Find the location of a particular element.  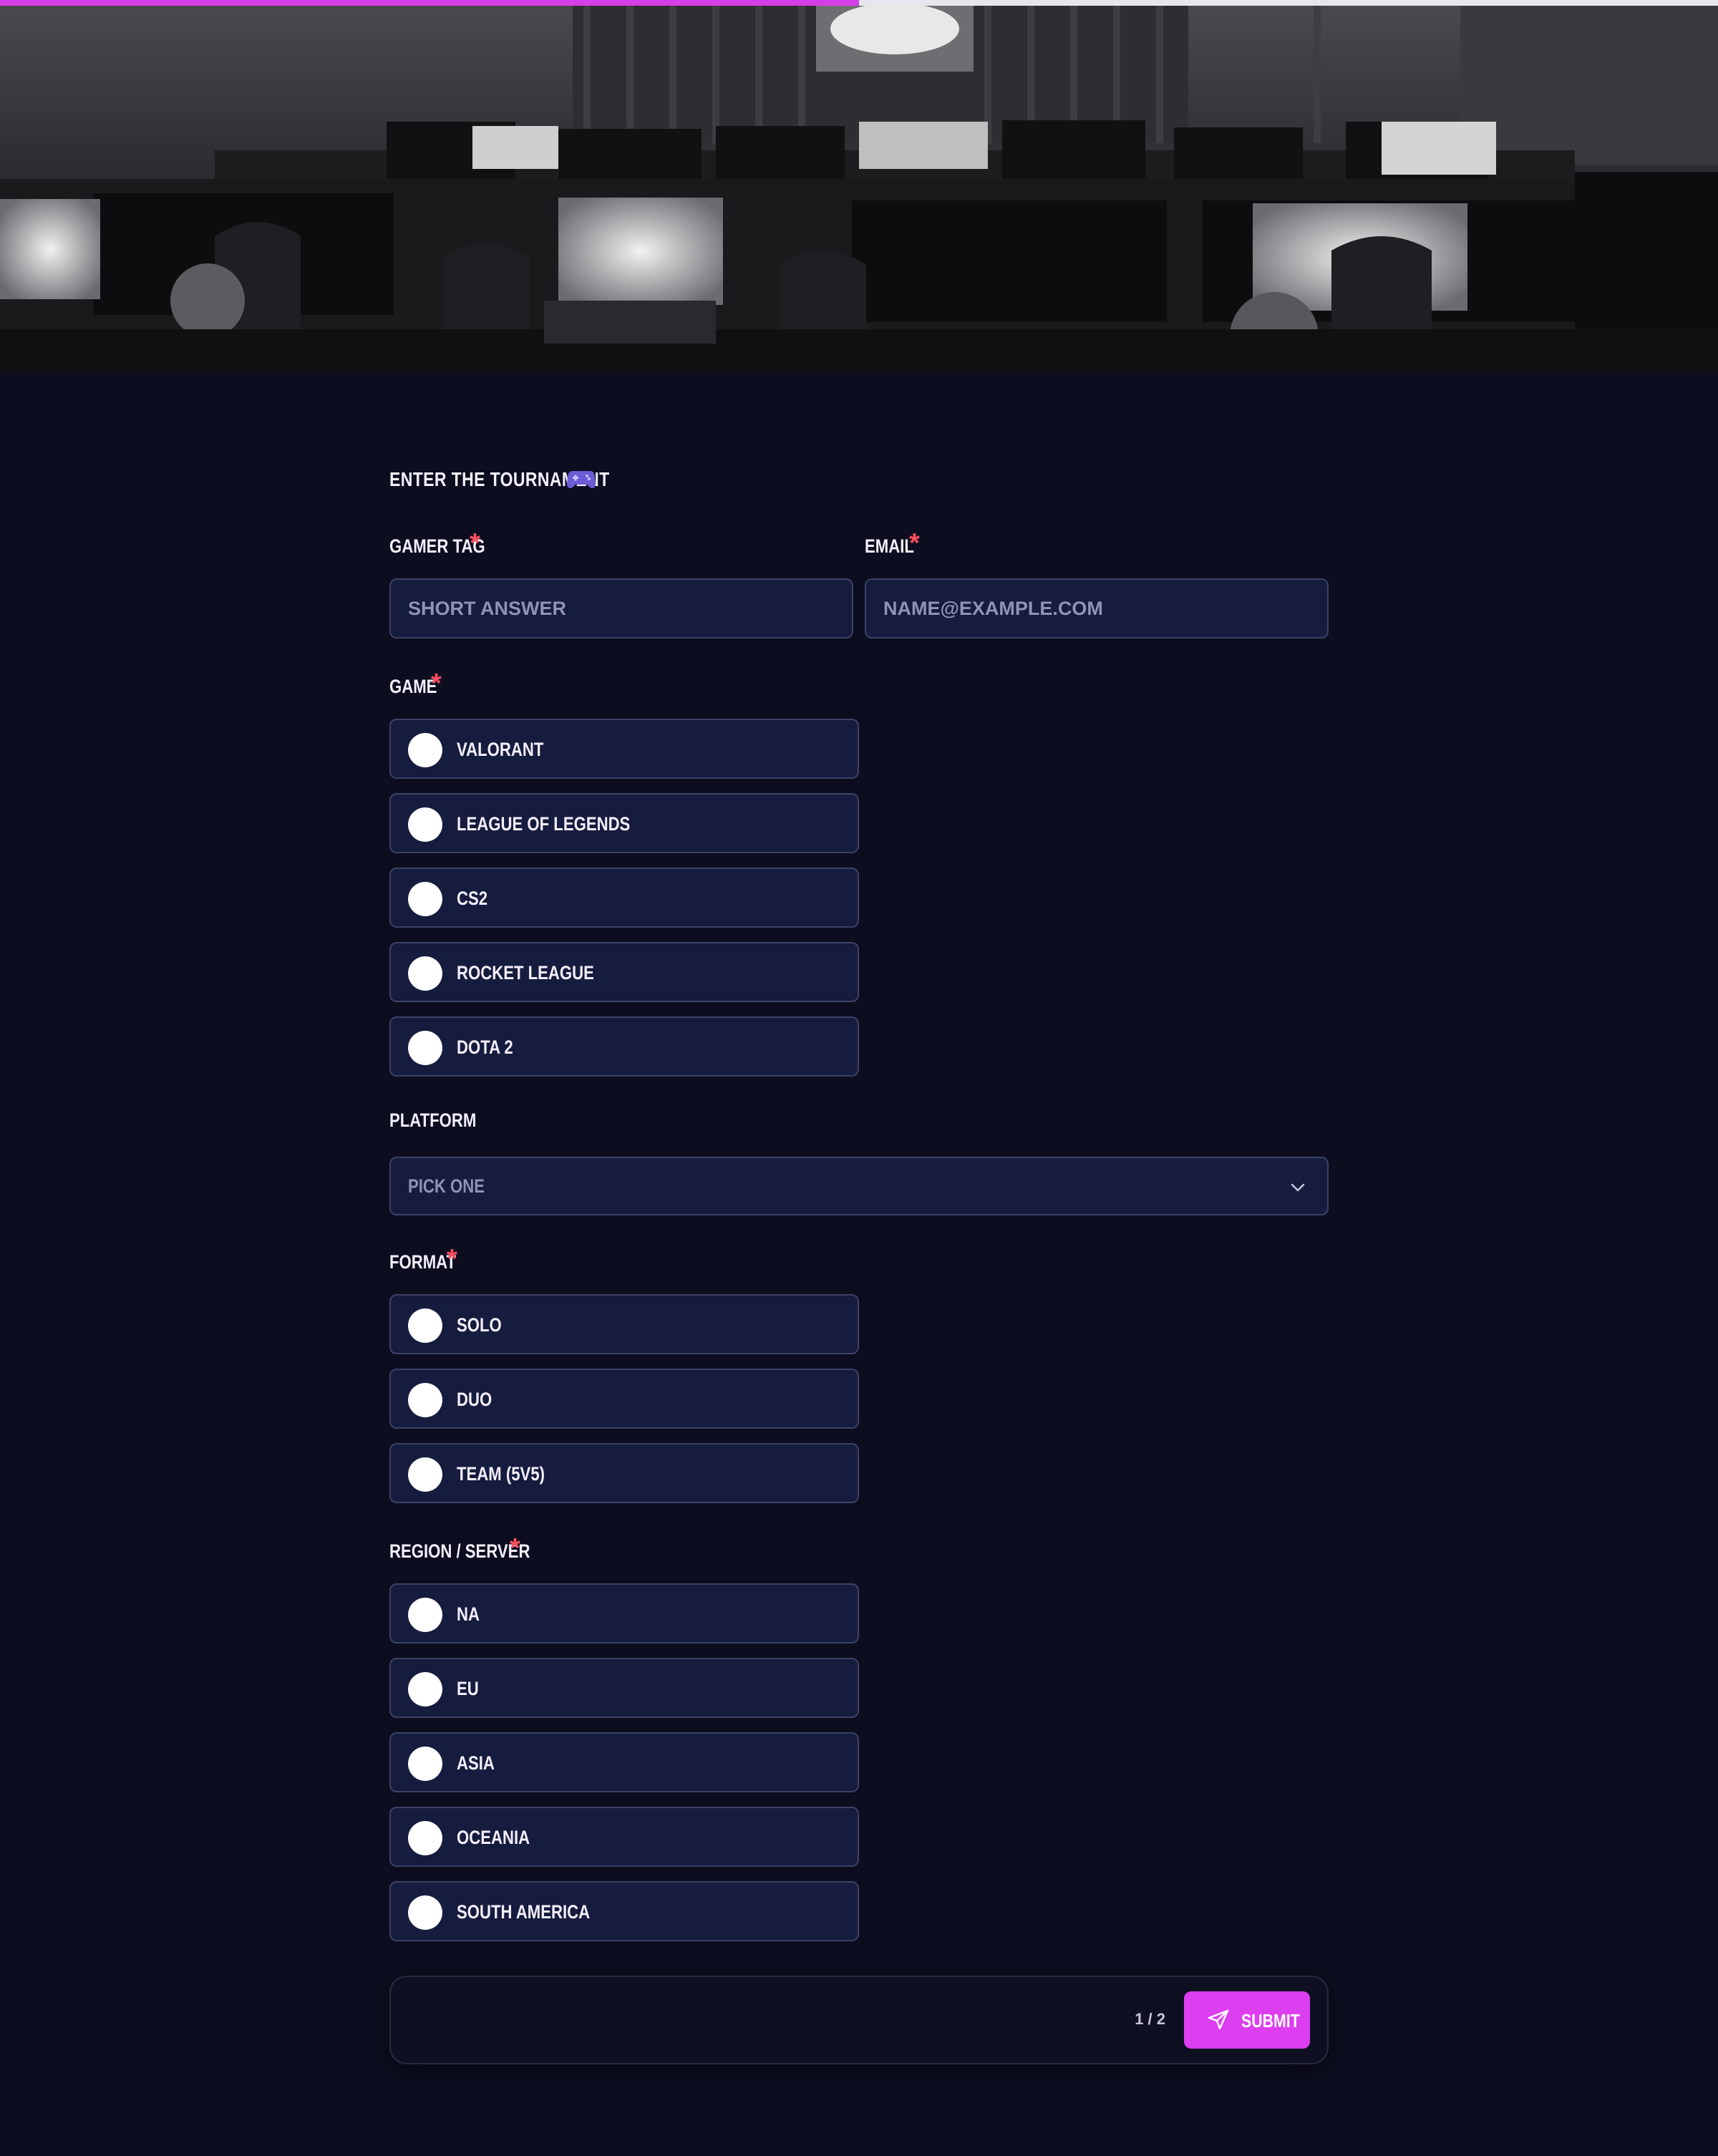

region-required-marker: * is located at coordinates (515, 1548).